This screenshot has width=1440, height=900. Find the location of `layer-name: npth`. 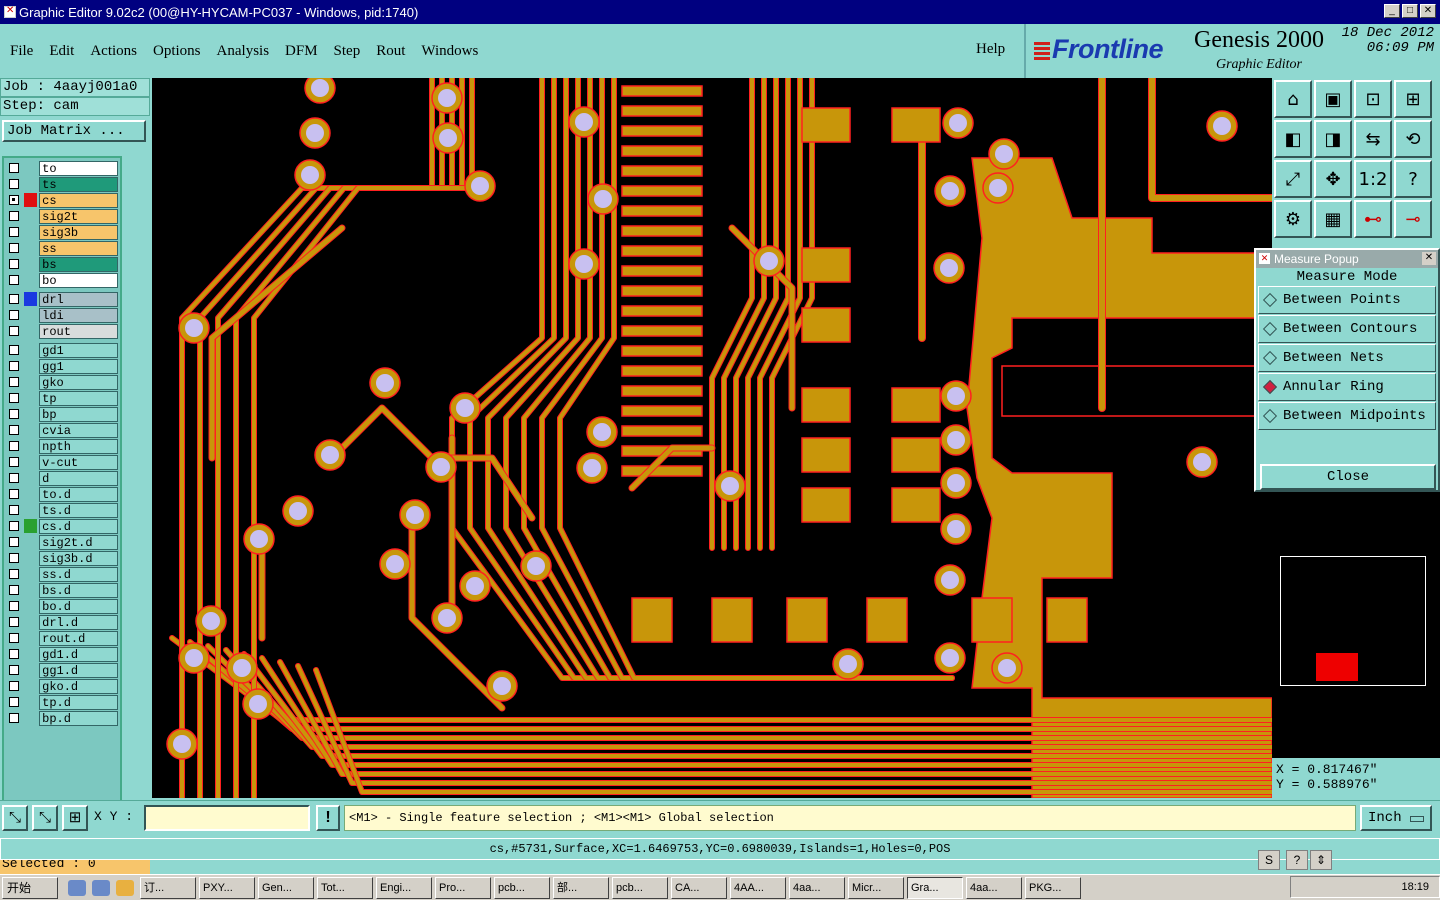

layer-name: npth is located at coordinates (78, 446).